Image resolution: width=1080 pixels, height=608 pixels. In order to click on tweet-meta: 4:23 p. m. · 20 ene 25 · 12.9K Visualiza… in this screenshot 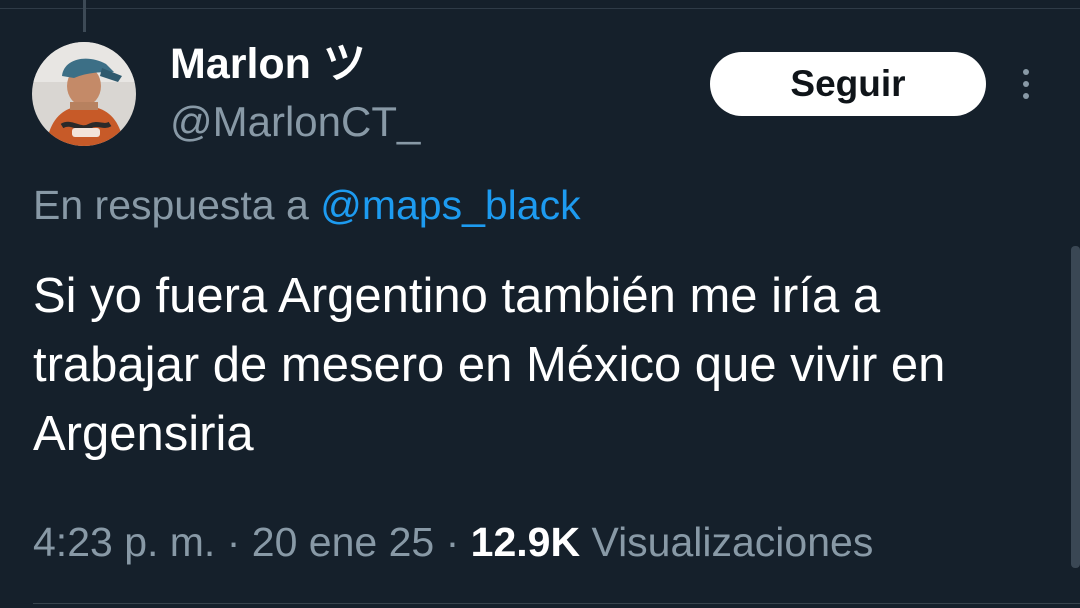, I will do `click(453, 542)`.